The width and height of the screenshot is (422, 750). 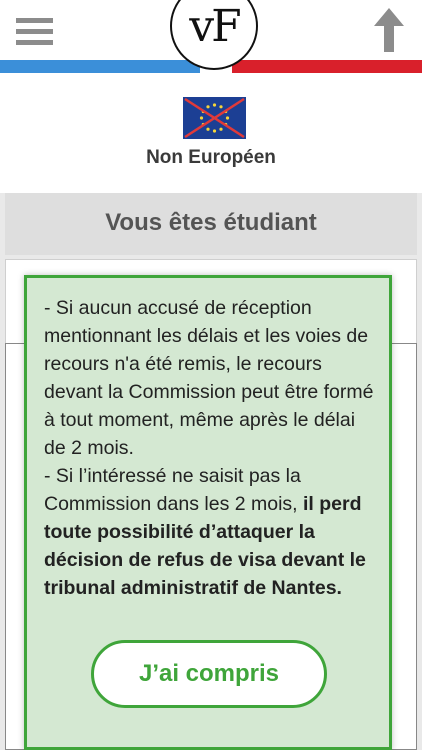 I want to click on top-bar: vF, so click(x=211, y=36).